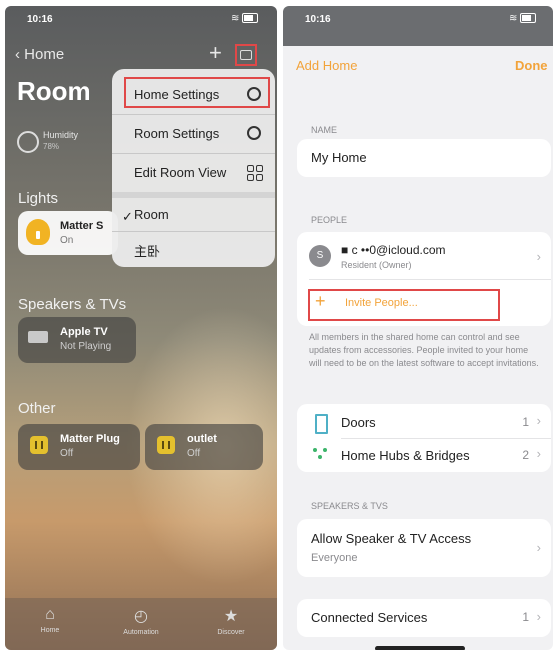 Image resolution: width=558 pixels, height=655 pixels. I want to click on back-button: ‹ Home, so click(39, 54).